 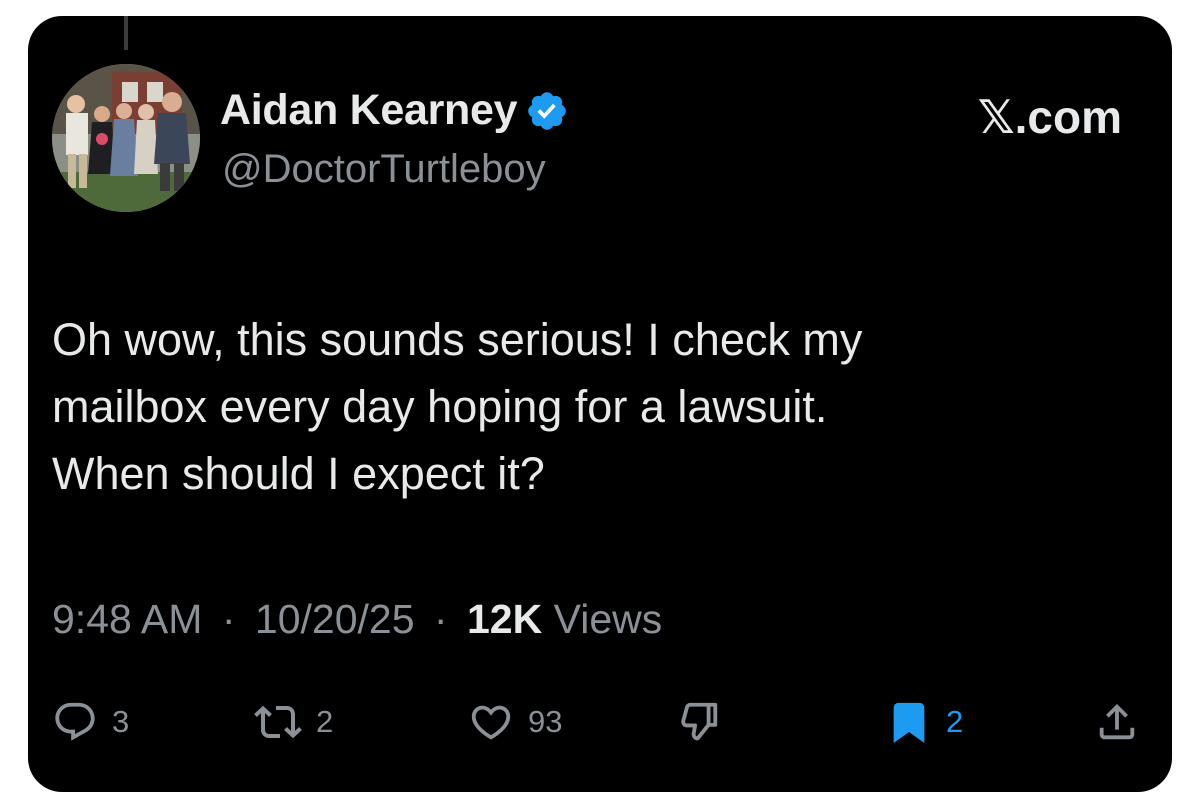 What do you see at coordinates (608, 619) in the screenshot?
I see `views-label: Views` at bounding box center [608, 619].